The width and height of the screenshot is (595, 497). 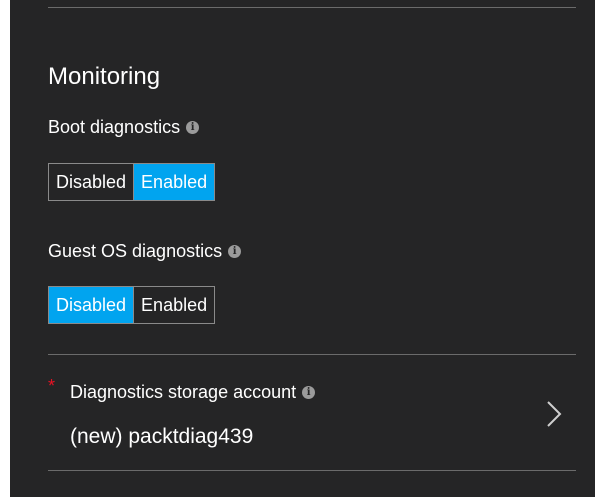 I want to click on boot-diagnostics-disabled-option: Disabled, so click(x=91, y=182).